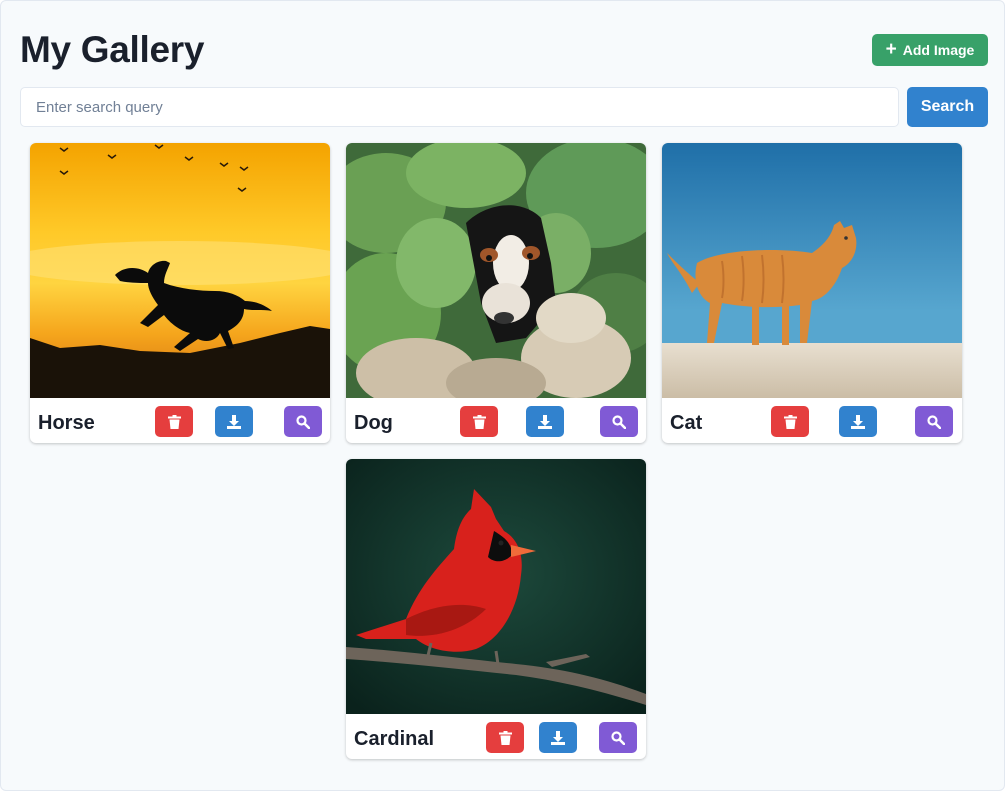  I want to click on add-image-label: Add Image, so click(938, 50).